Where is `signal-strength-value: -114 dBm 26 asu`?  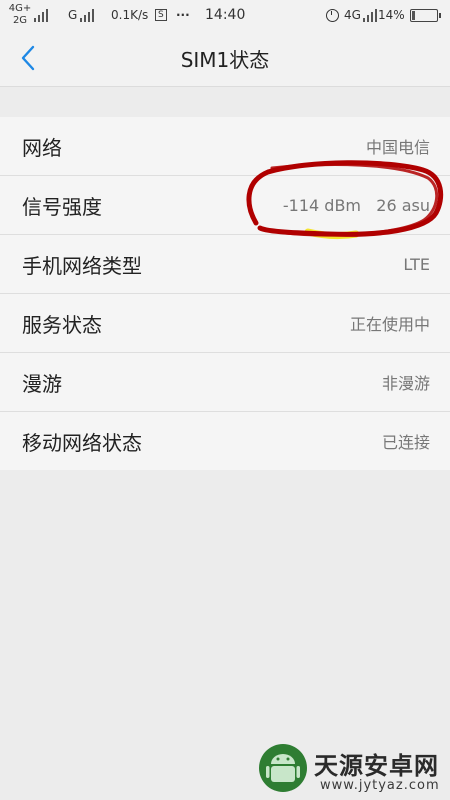
signal-strength-value: -114 dBm 26 asu is located at coordinates (356, 205).